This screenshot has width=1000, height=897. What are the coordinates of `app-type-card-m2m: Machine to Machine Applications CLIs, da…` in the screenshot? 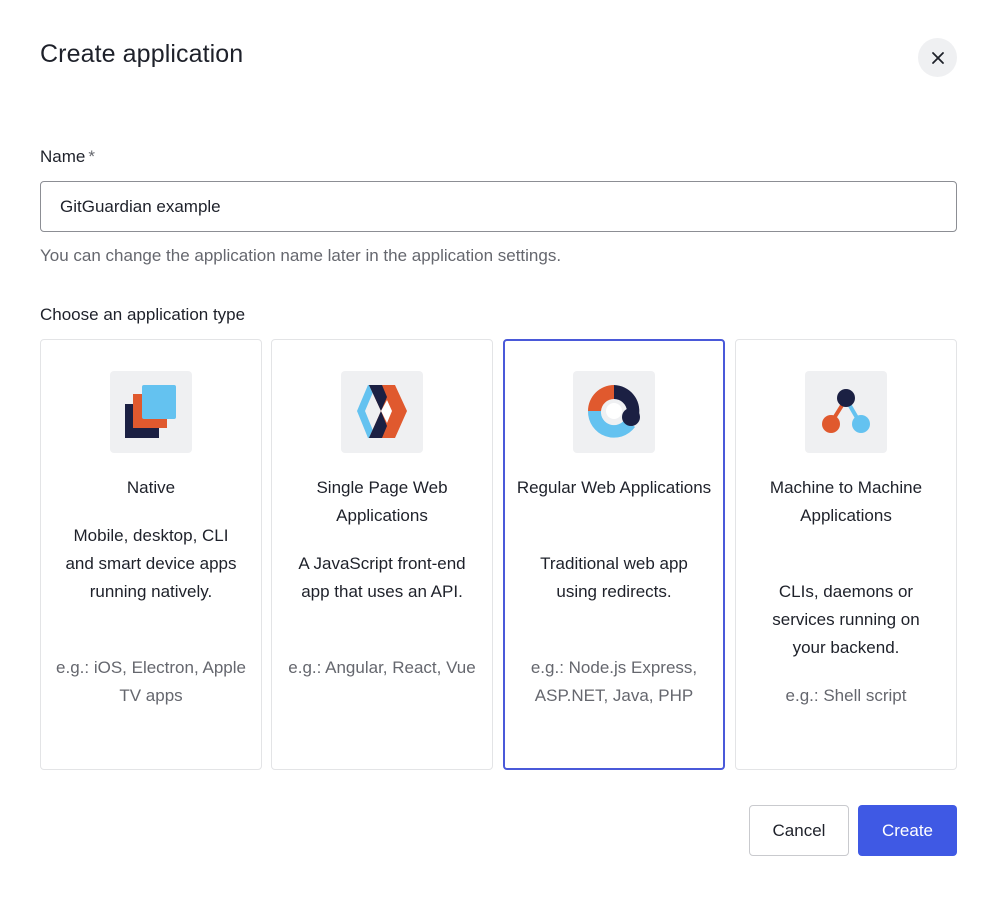 It's located at (846, 554).